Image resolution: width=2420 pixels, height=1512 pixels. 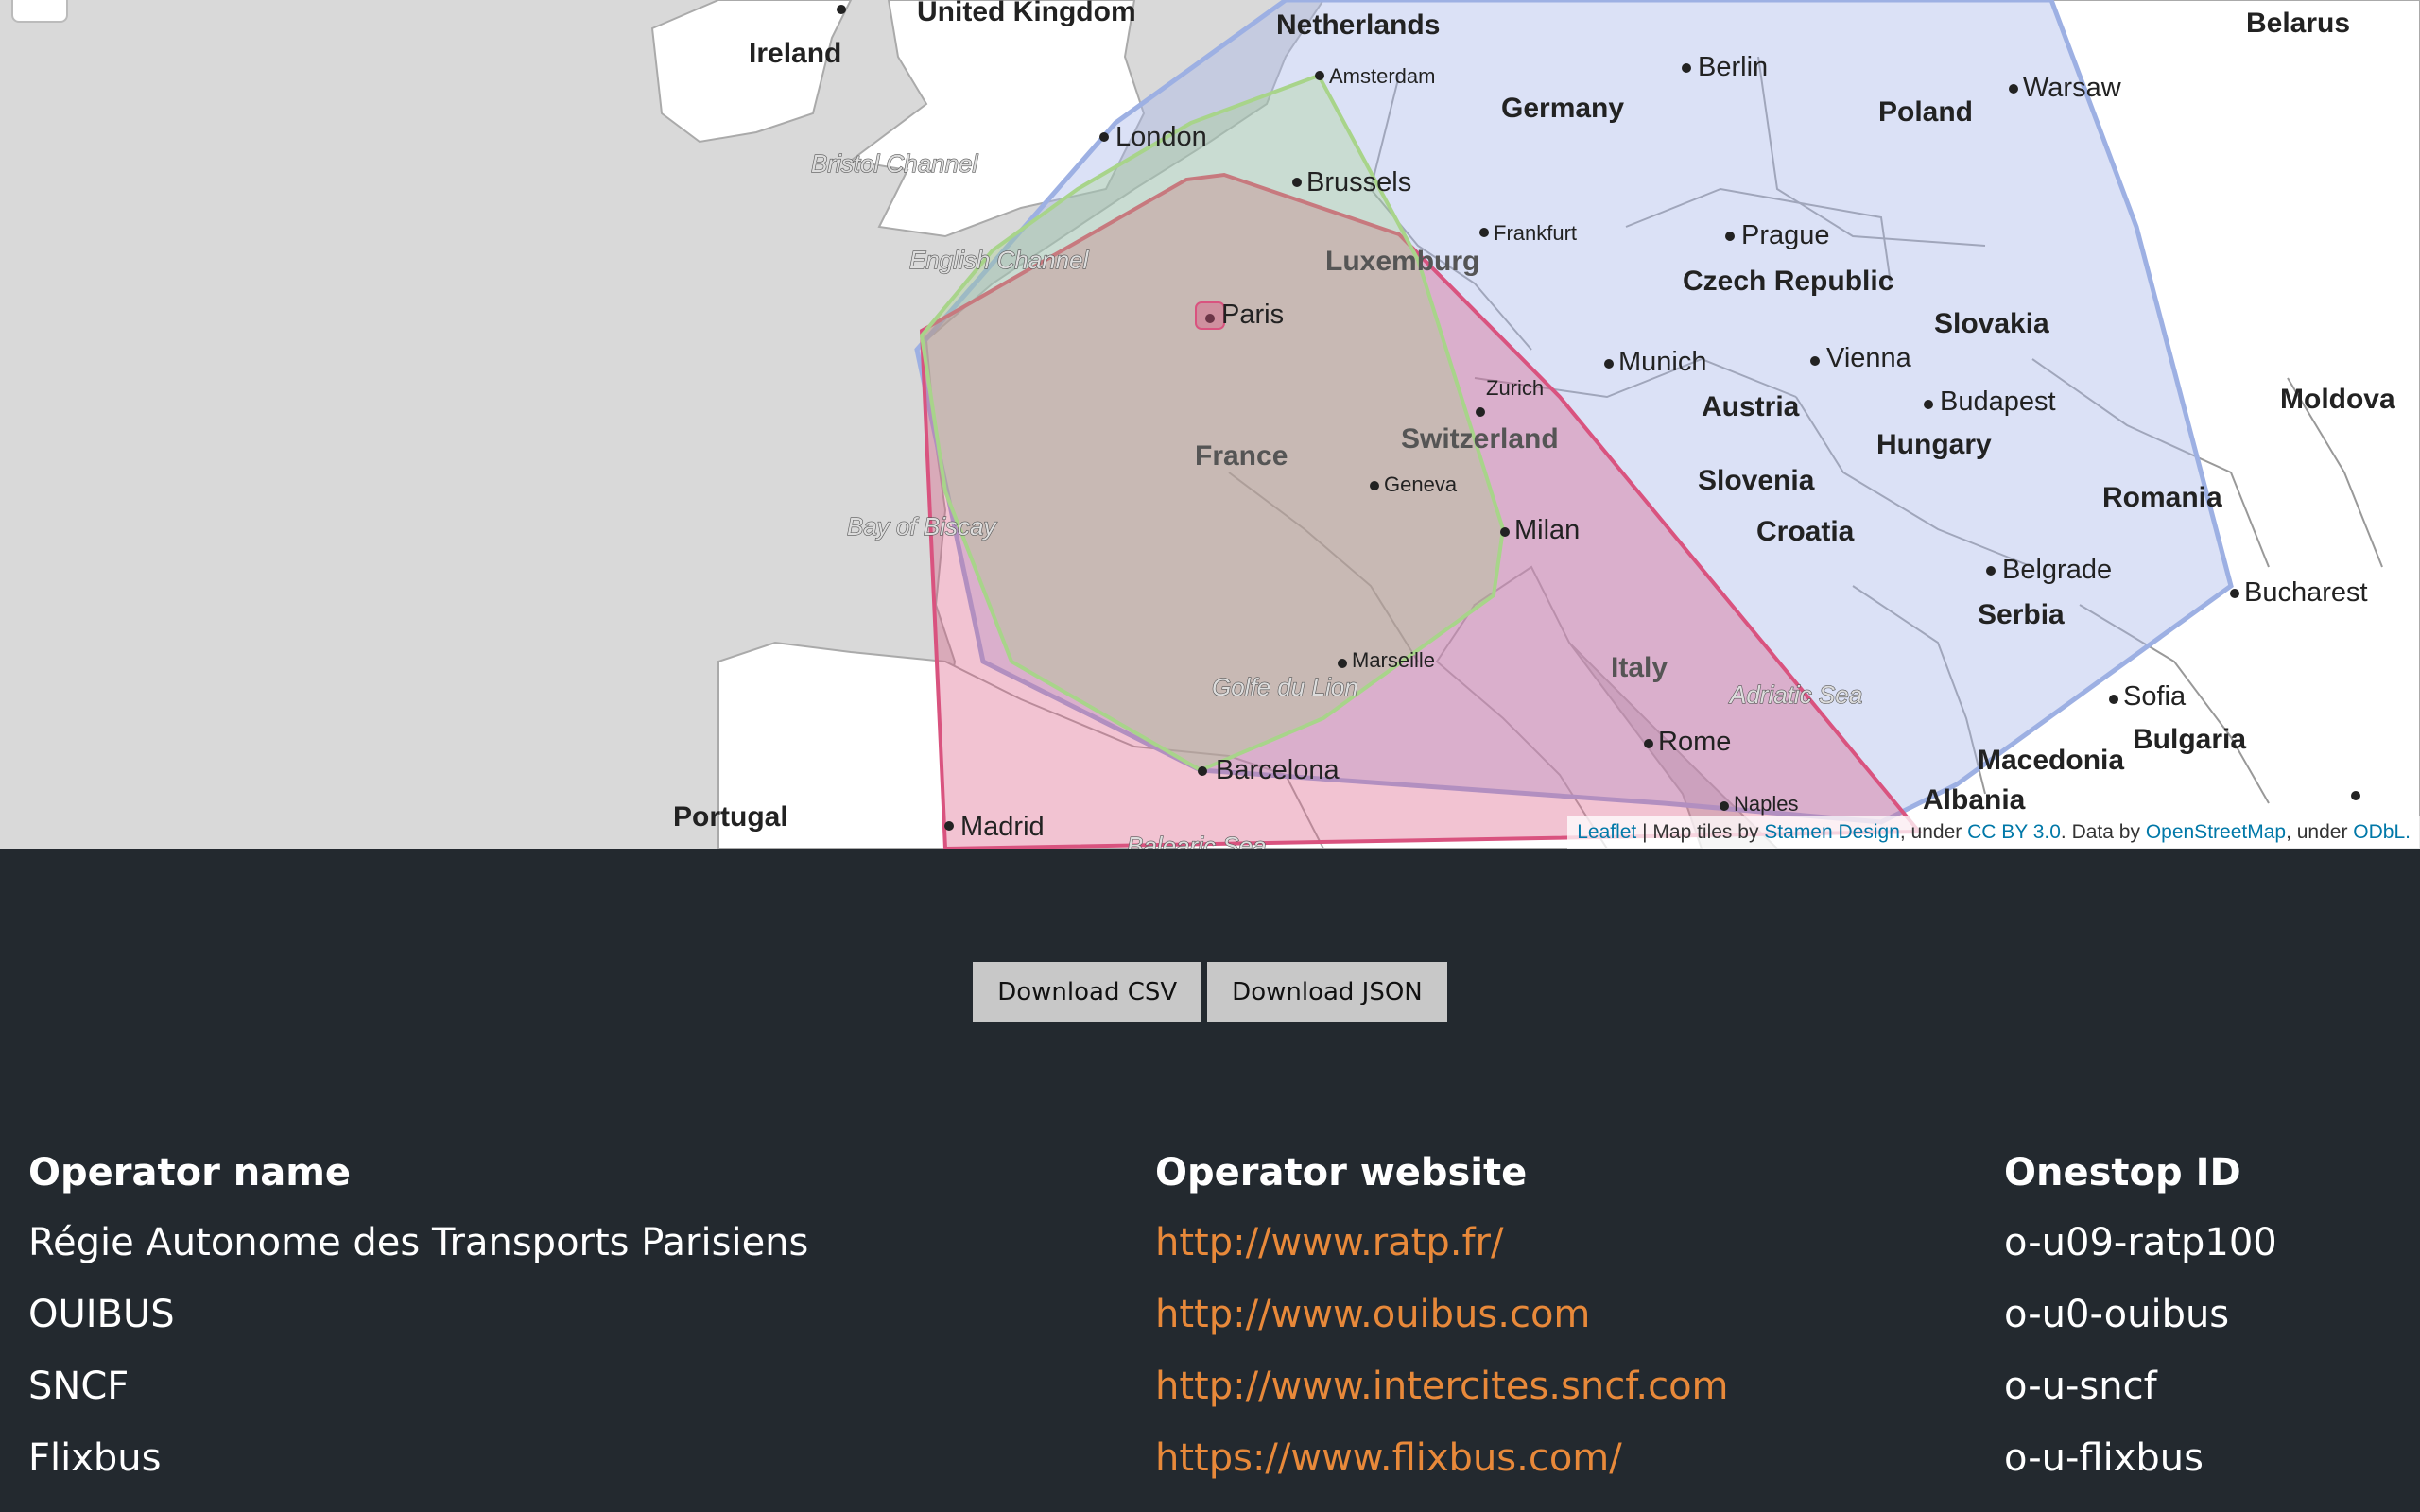 I want to click on operator-website-link: http://www.ratp.fr/, so click(x=1329, y=1242).